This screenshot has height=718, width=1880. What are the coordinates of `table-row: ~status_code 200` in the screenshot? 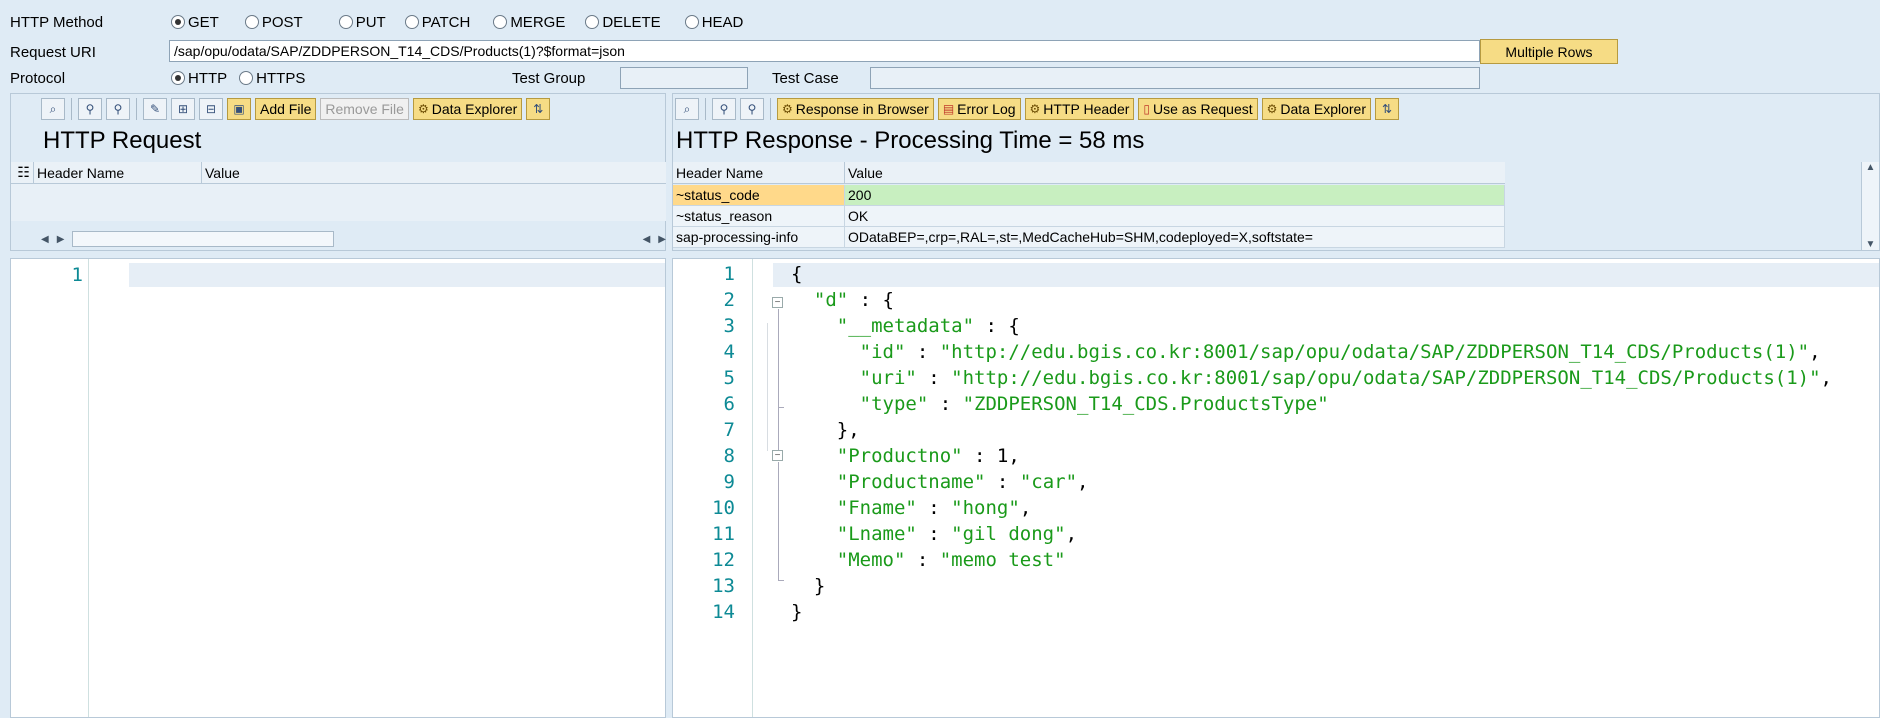 It's located at (1089, 195).